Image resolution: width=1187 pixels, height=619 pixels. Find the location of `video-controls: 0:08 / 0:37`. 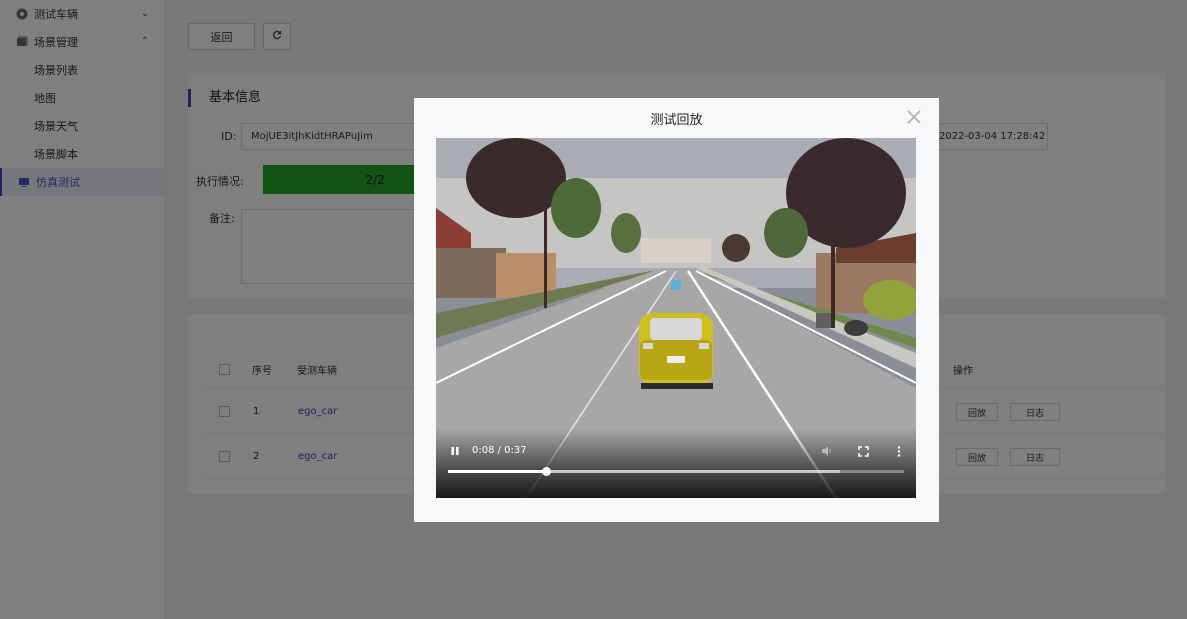

video-controls: 0:08 / 0:37 is located at coordinates (676, 463).